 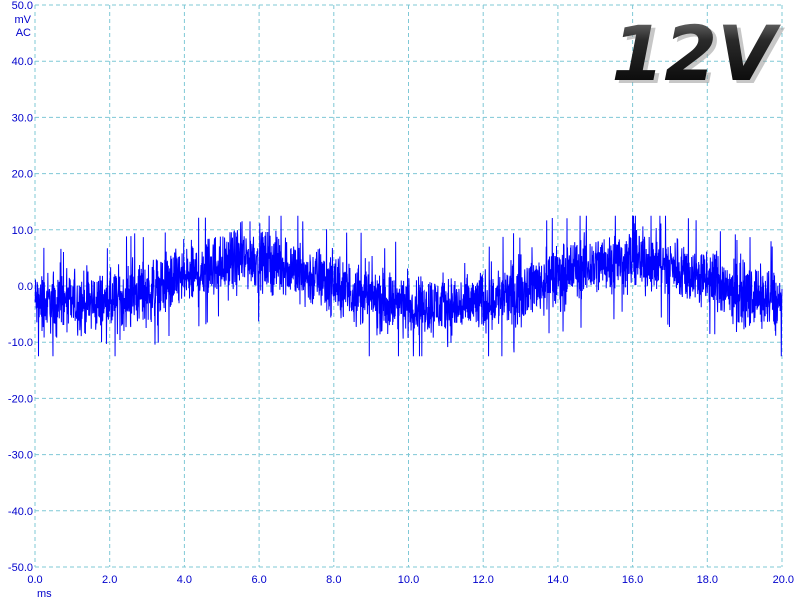 What do you see at coordinates (707, 580) in the screenshot?
I see `x-tick-label: 18.0` at bounding box center [707, 580].